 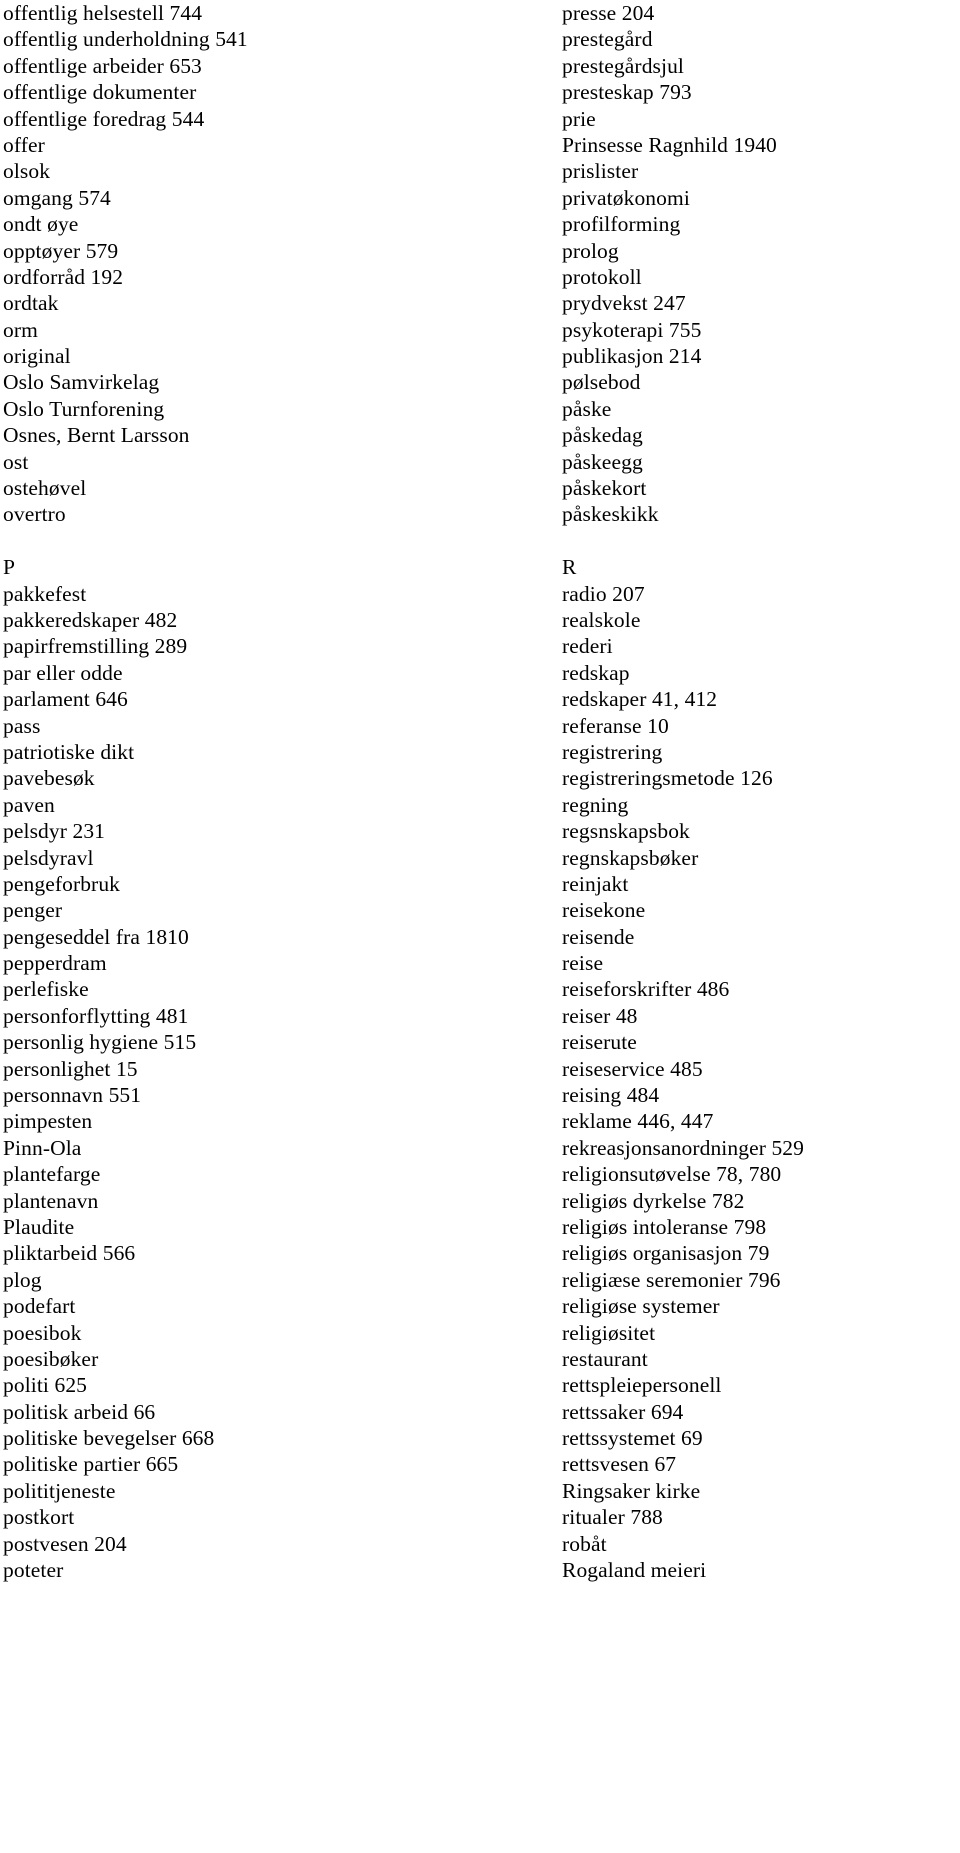 I want to click on index-entry: reiser 48, so click(x=600, y=1015).